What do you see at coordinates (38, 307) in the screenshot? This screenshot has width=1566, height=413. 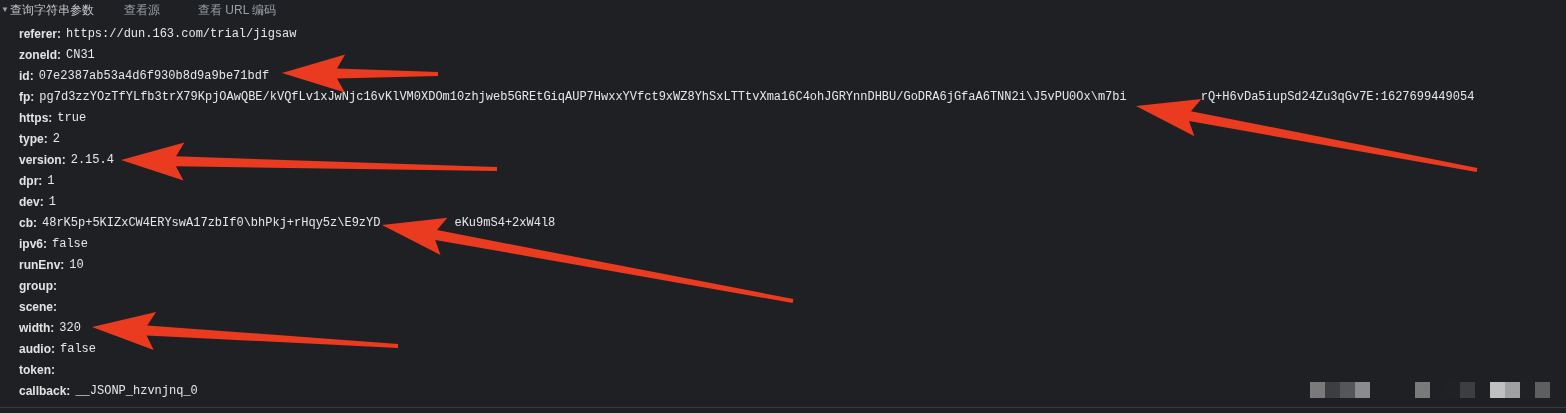 I see `param-name: scene:` at bounding box center [38, 307].